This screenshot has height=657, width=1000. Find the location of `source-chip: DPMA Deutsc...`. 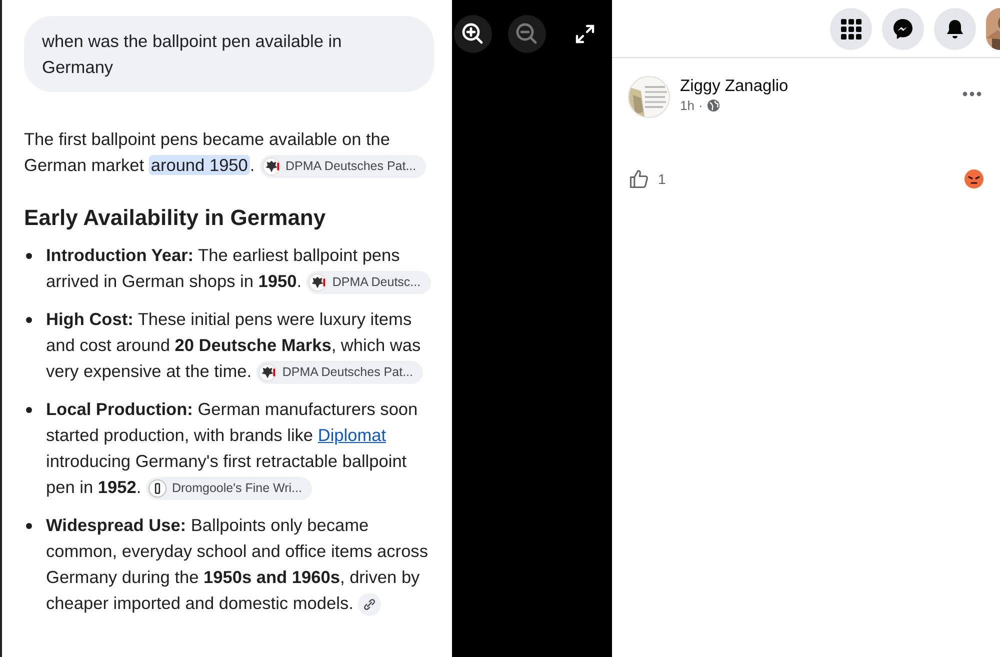

source-chip: DPMA Deutsc... is located at coordinates (368, 282).